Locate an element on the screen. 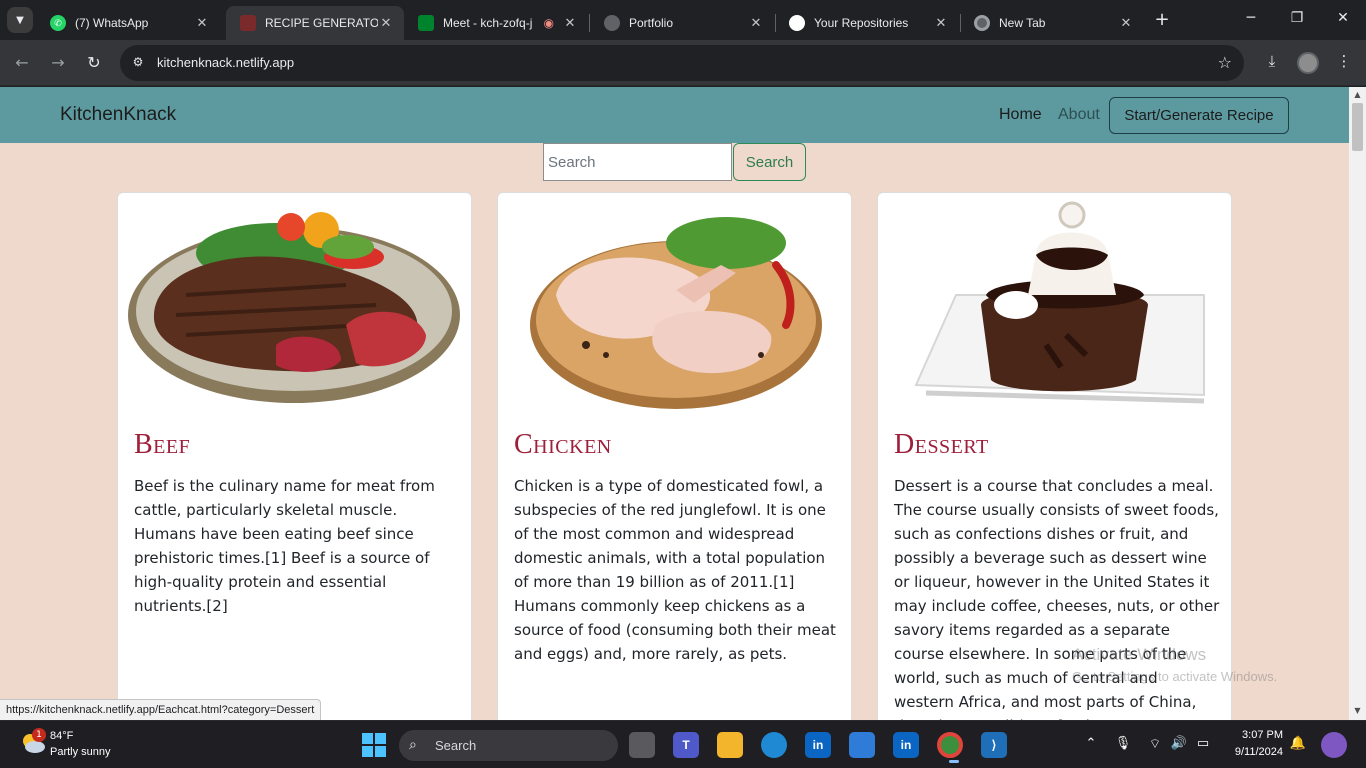 The width and height of the screenshot is (1366, 768). site-brand: KitchenKnack is located at coordinates (118, 115).